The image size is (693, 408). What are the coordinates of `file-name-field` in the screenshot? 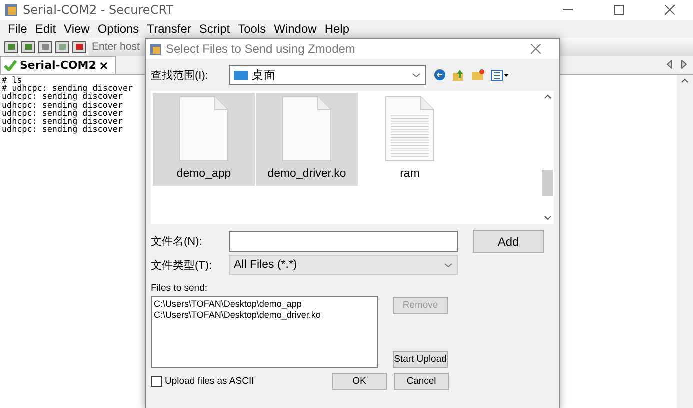 It's located at (343, 241).